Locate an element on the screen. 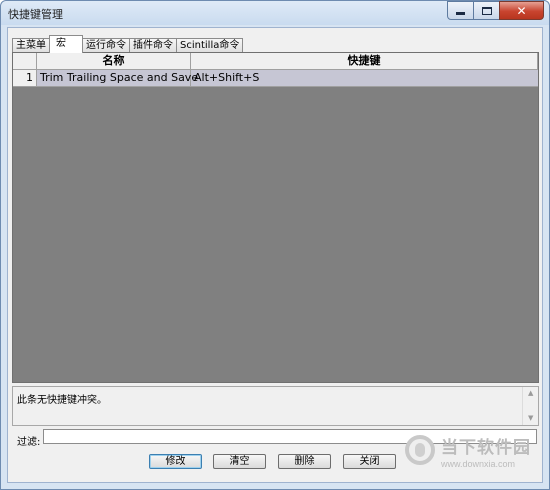  column-header-name: 名称 is located at coordinates (114, 61).